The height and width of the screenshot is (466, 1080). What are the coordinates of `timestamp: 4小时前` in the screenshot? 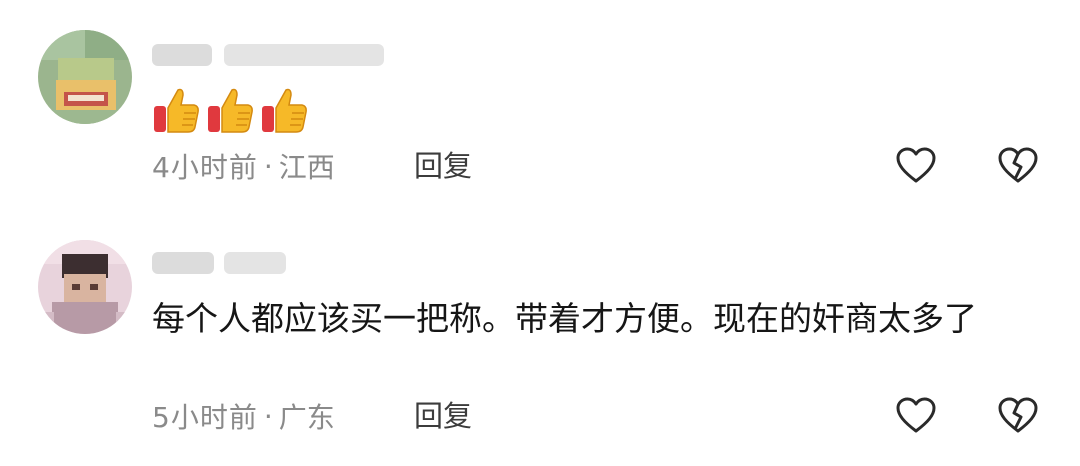 It's located at (205, 167).